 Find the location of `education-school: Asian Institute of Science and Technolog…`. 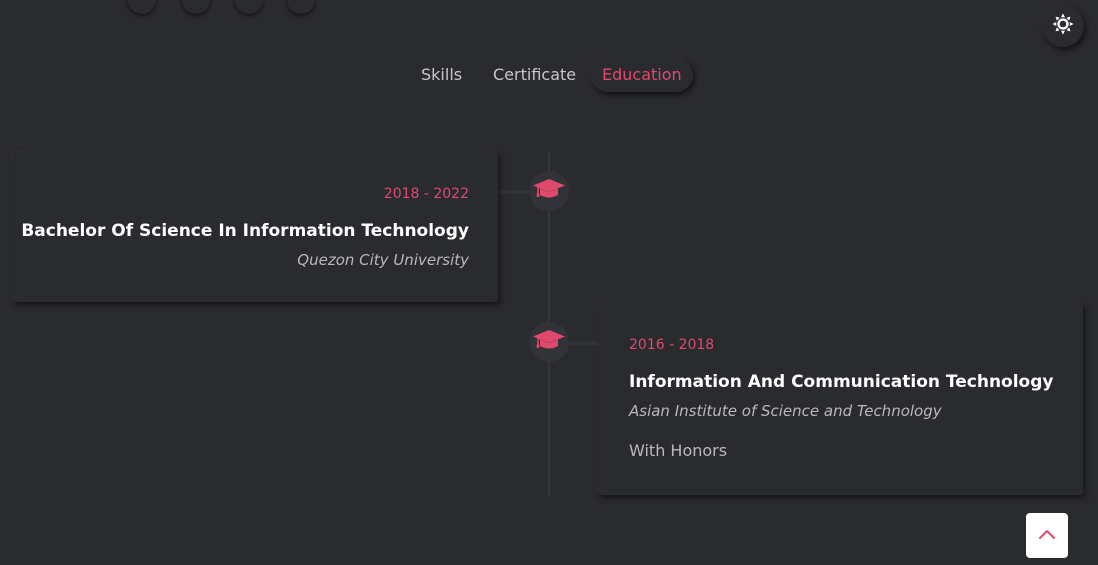

education-school: Asian Institute of Science and Technolog… is located at coordinates (785, 411).